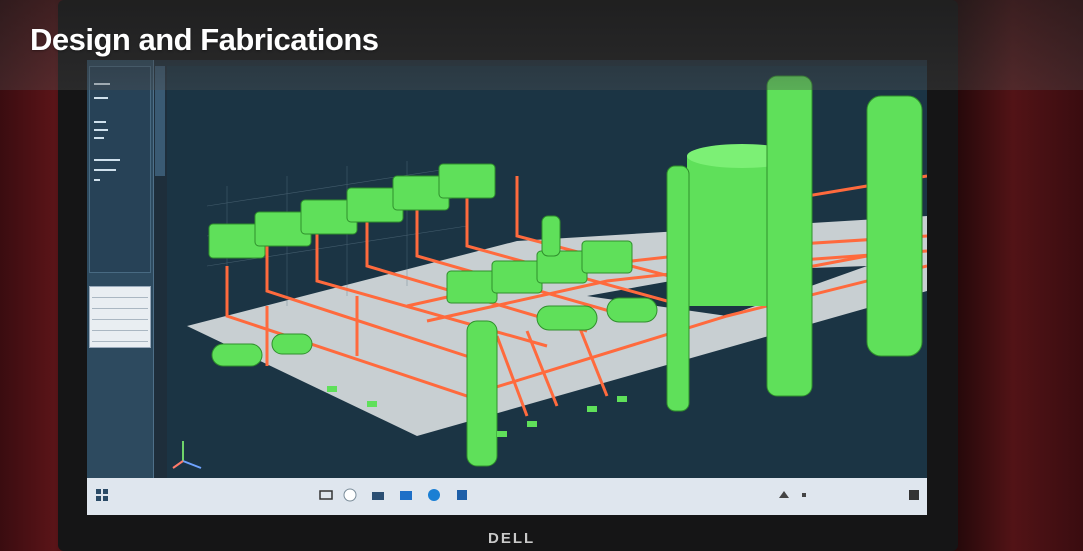 The height and width of the screenshot is (551, 1083). I want to click on mail-icon, so click(406, 495).